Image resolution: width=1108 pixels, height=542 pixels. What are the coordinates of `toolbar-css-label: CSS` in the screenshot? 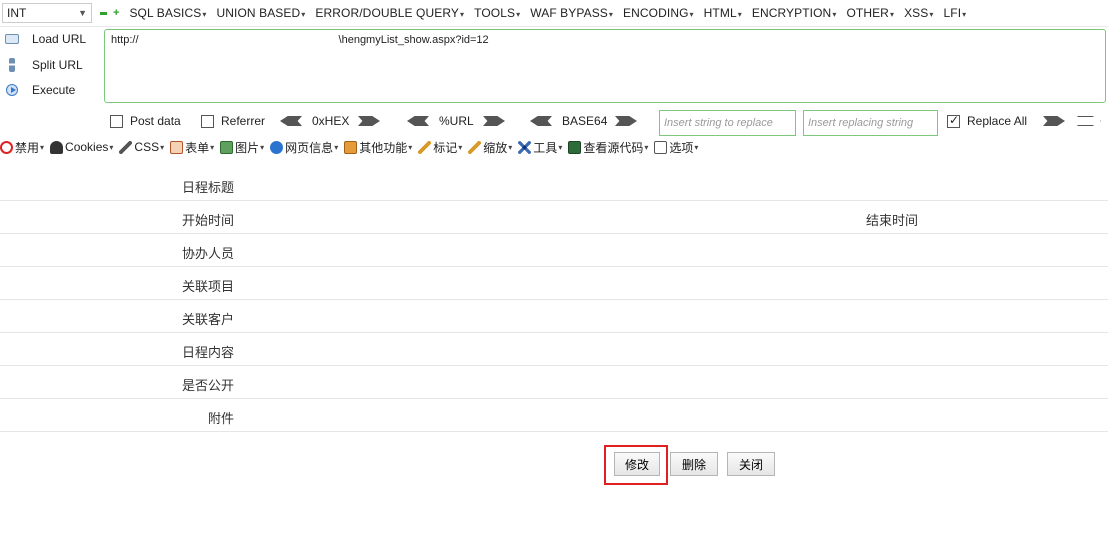 It's located at (147, 147).